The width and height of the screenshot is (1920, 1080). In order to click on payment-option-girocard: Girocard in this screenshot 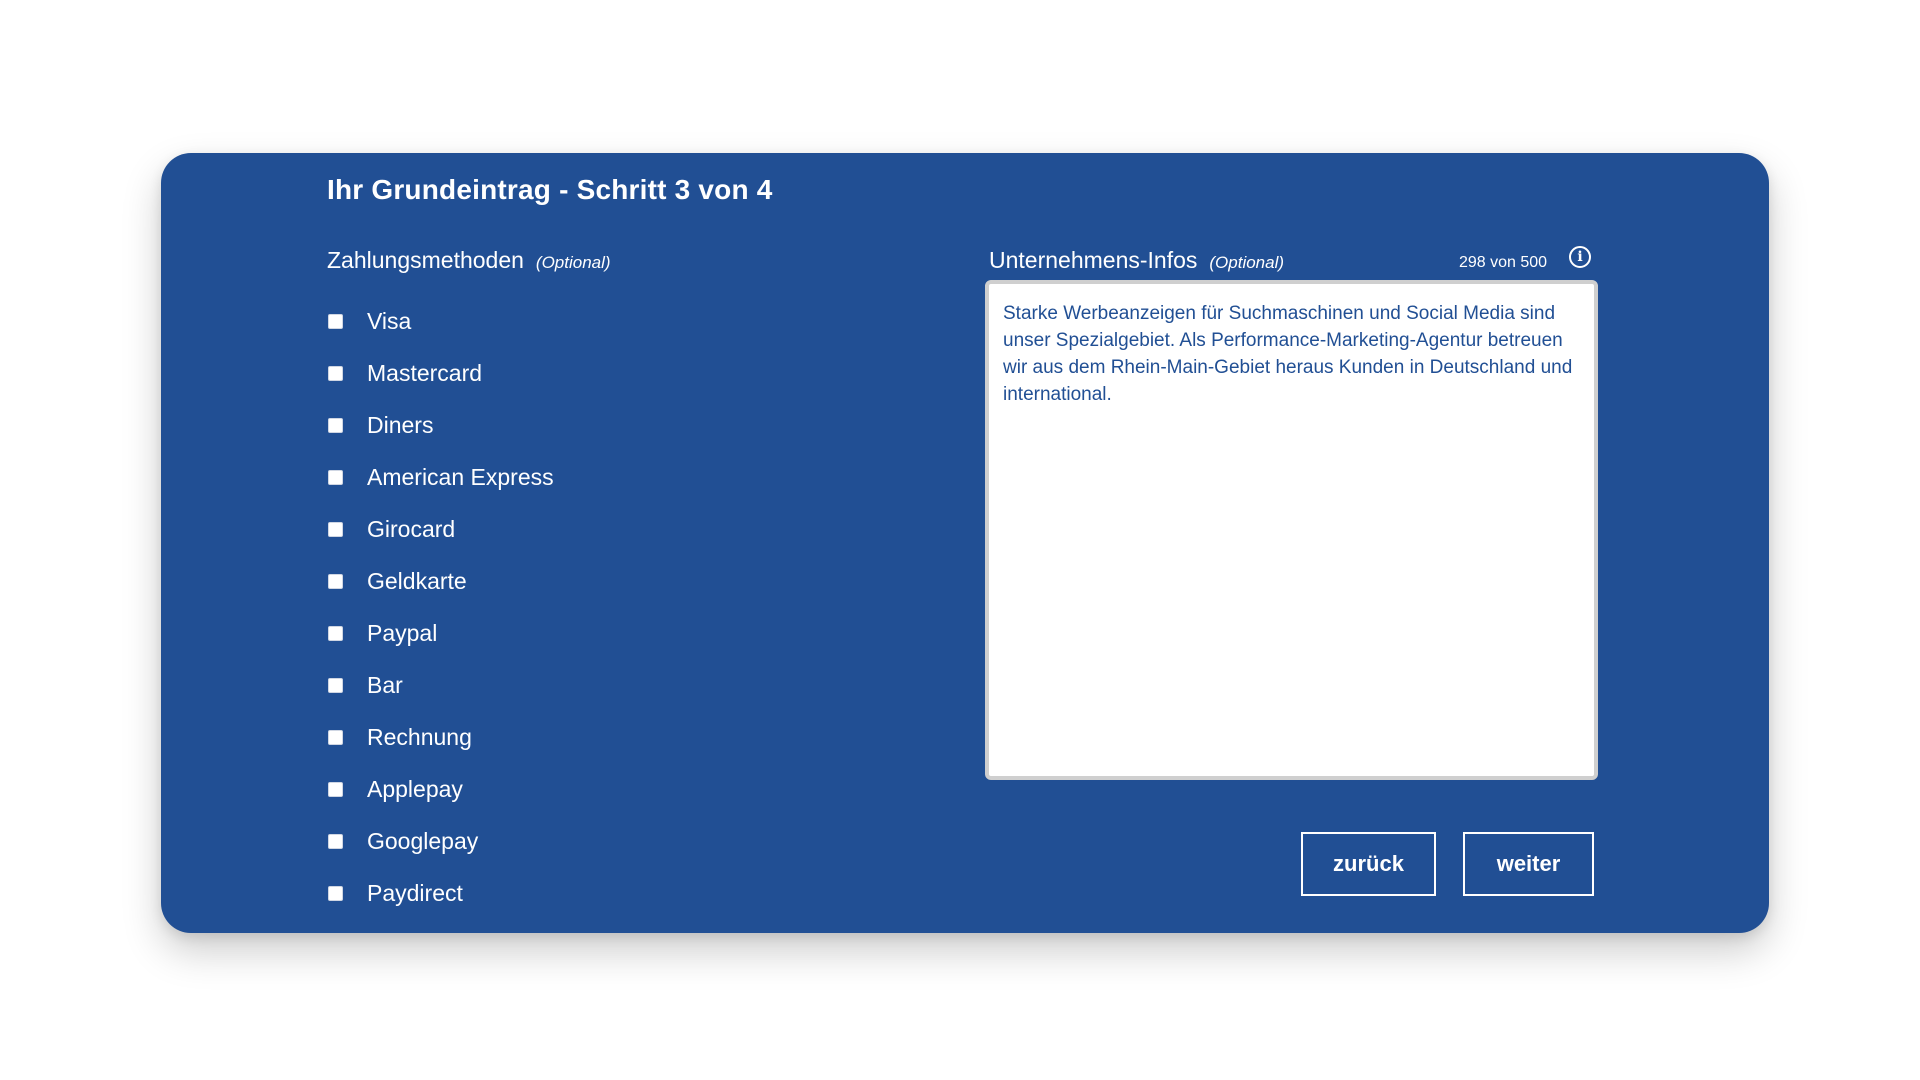, I will do `click(440, 529)`.